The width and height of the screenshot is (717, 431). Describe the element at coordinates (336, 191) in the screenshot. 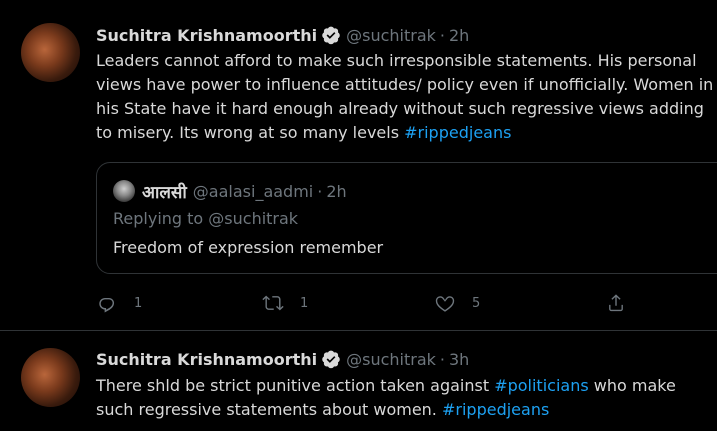

I see `quoted-timestamp: 2h` at that location.